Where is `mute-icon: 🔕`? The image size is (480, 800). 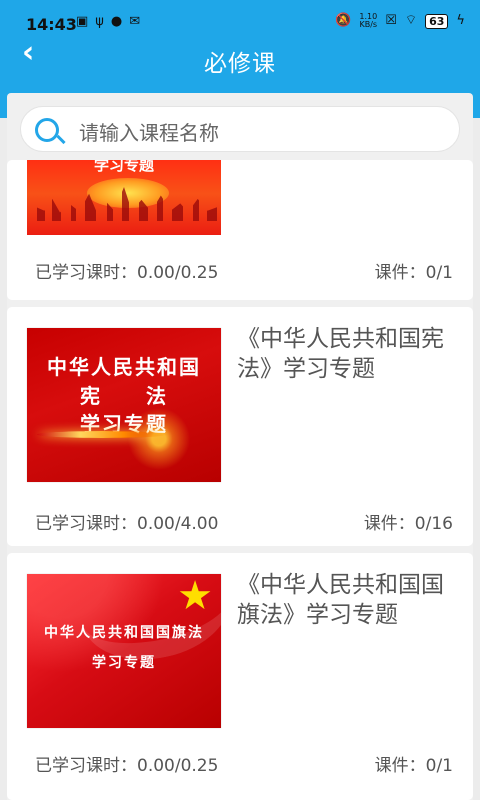
mute-icon: 🔕 is located at coordinates (343, 20).